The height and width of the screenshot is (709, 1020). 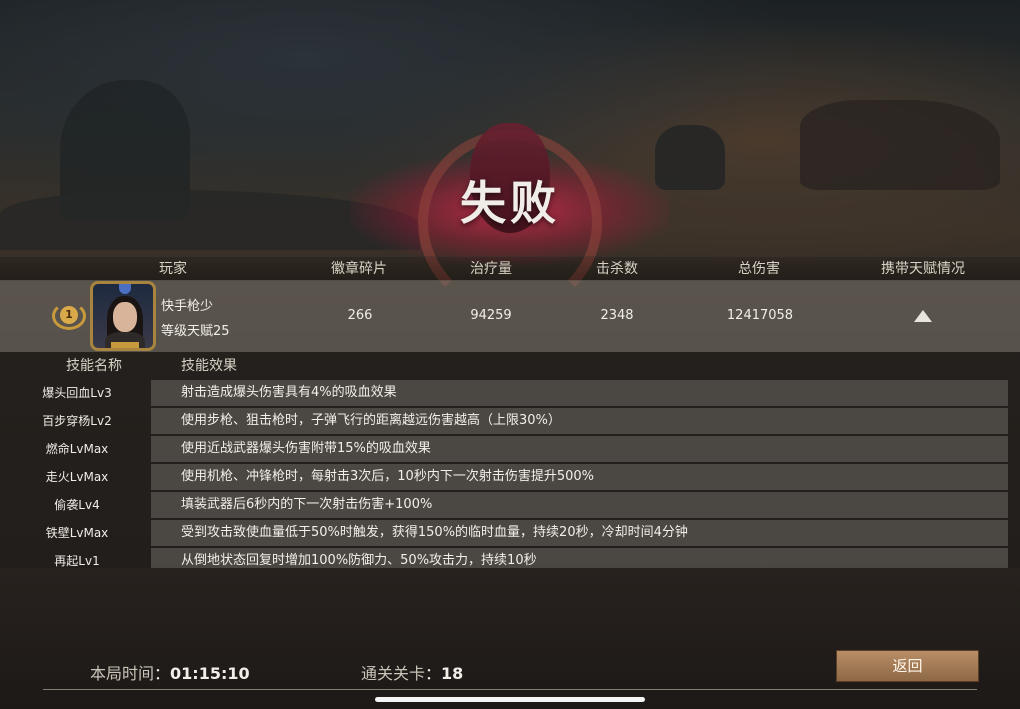 I want to click on header-healing: 治疗量, so click(x=491, y=269).